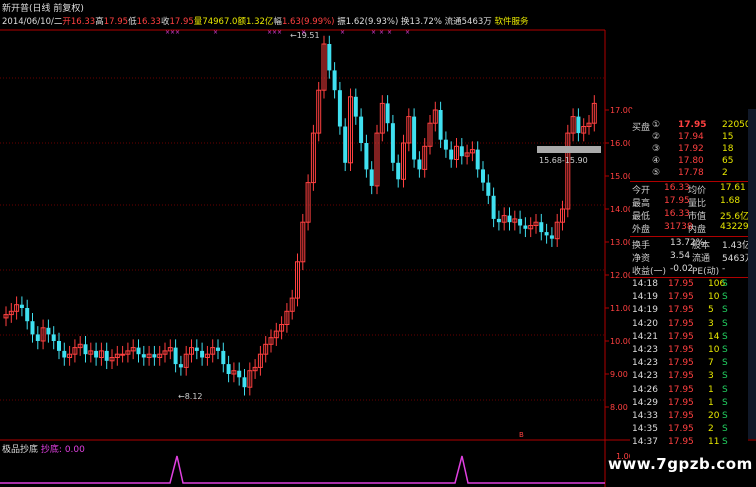 The height and width of the screenshot is (487, 756). I want to click on tick-time: 14:33, so click(645, 416).